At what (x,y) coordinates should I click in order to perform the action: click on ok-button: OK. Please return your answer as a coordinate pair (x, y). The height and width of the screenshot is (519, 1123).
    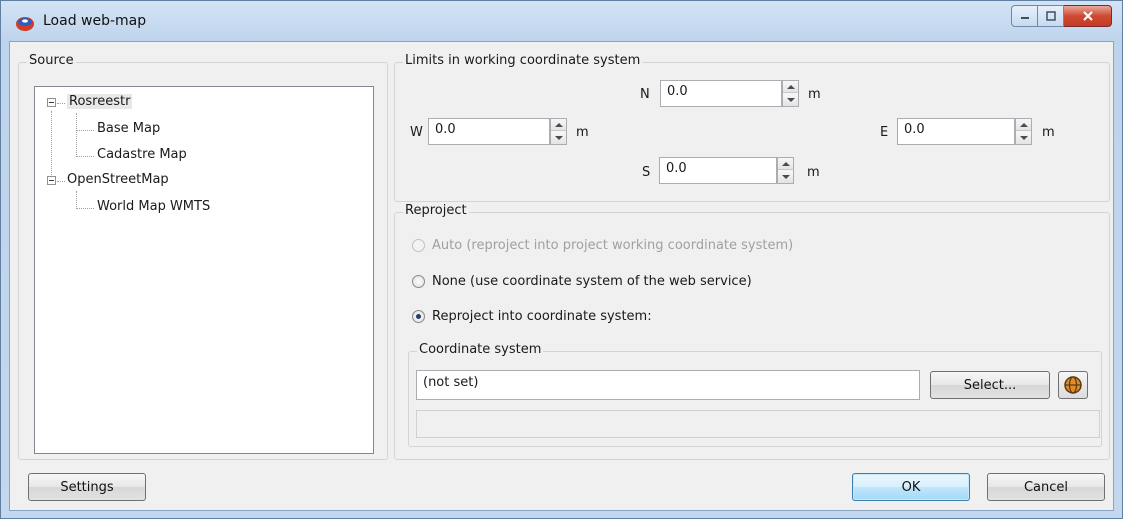
    Looking at the image, I should click on (911, 487).